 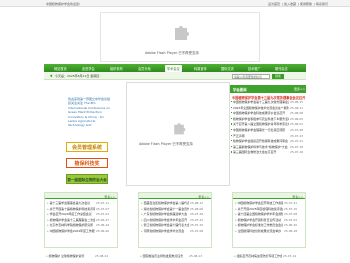 I want to click on news-item-date: 25-08-11, so click(x=297, y=107).